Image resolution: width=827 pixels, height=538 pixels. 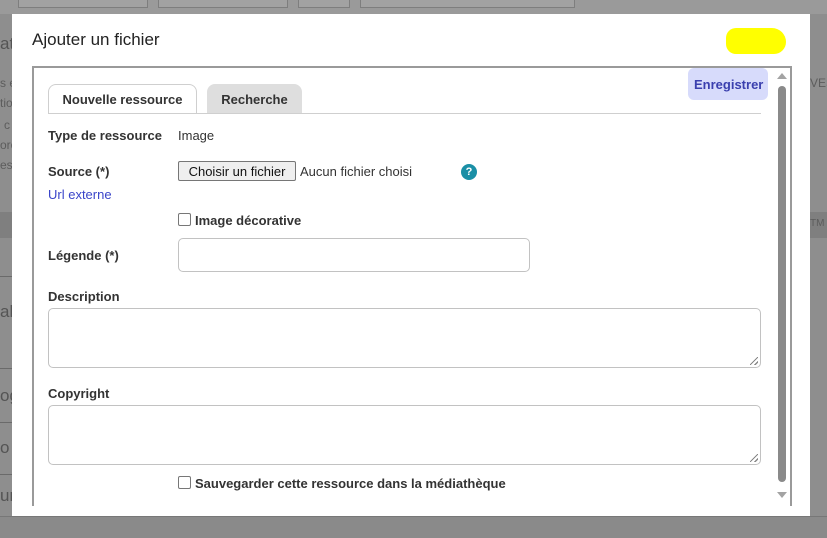 What do you see at coordinates (728, 84) in the screenshot?
I see `save-button: Enregistrer` at bounding box center [728, 84].